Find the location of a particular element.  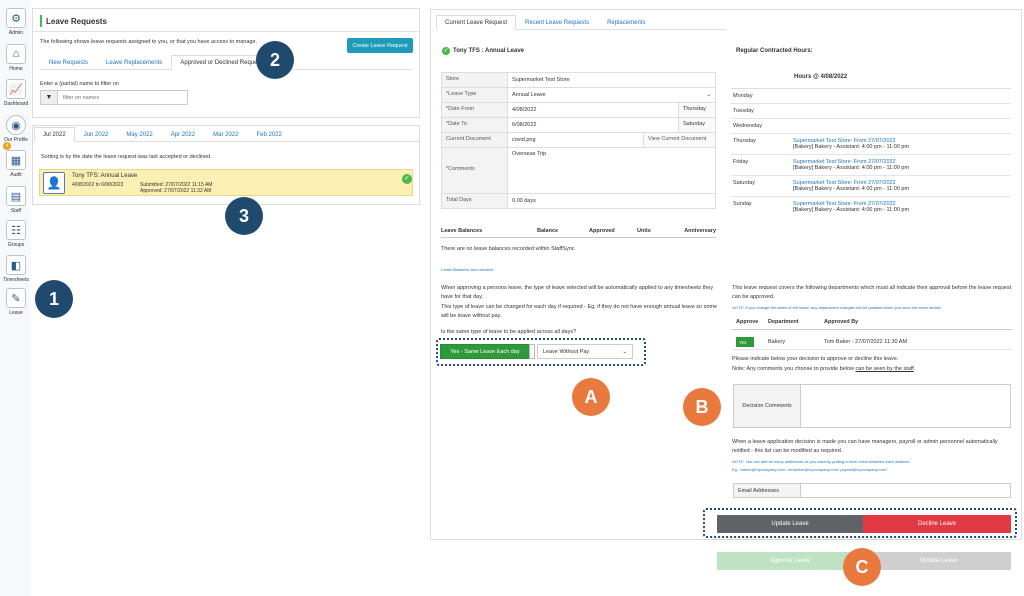

callout-1: 1 is located at coordinates (54, 299).